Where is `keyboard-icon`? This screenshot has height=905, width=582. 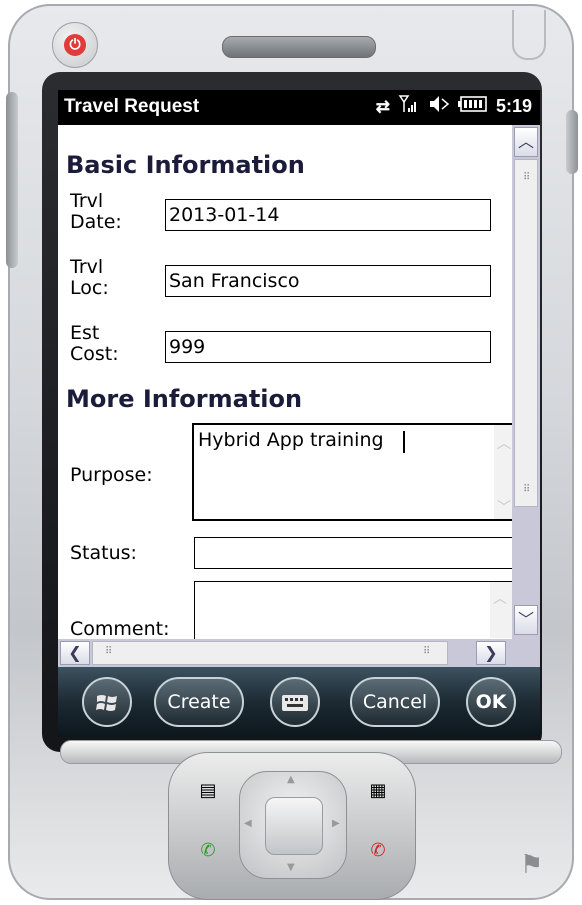
keyboard-icon is located at coordinates (295, 702).